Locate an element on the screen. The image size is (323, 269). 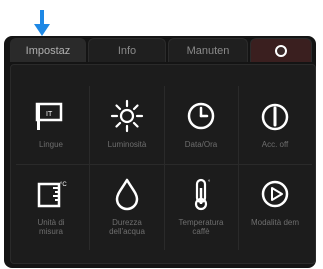
setting-brightness-label: Luminosità is located at coordinates (127, 144).